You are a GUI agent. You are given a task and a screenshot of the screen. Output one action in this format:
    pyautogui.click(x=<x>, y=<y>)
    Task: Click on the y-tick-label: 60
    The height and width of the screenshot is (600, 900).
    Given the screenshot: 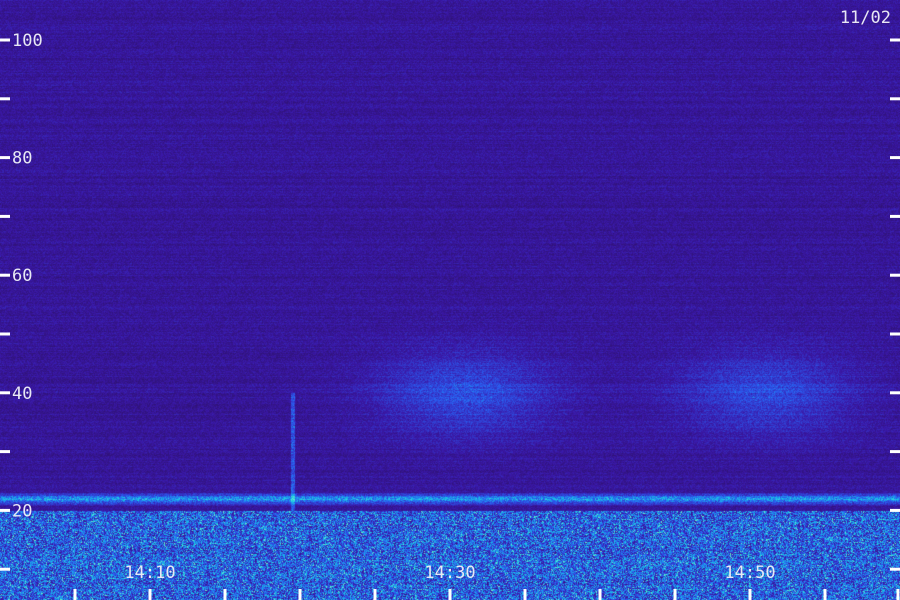 What is the action you would take?
    pyautogui.click(x=22, y=276)
    